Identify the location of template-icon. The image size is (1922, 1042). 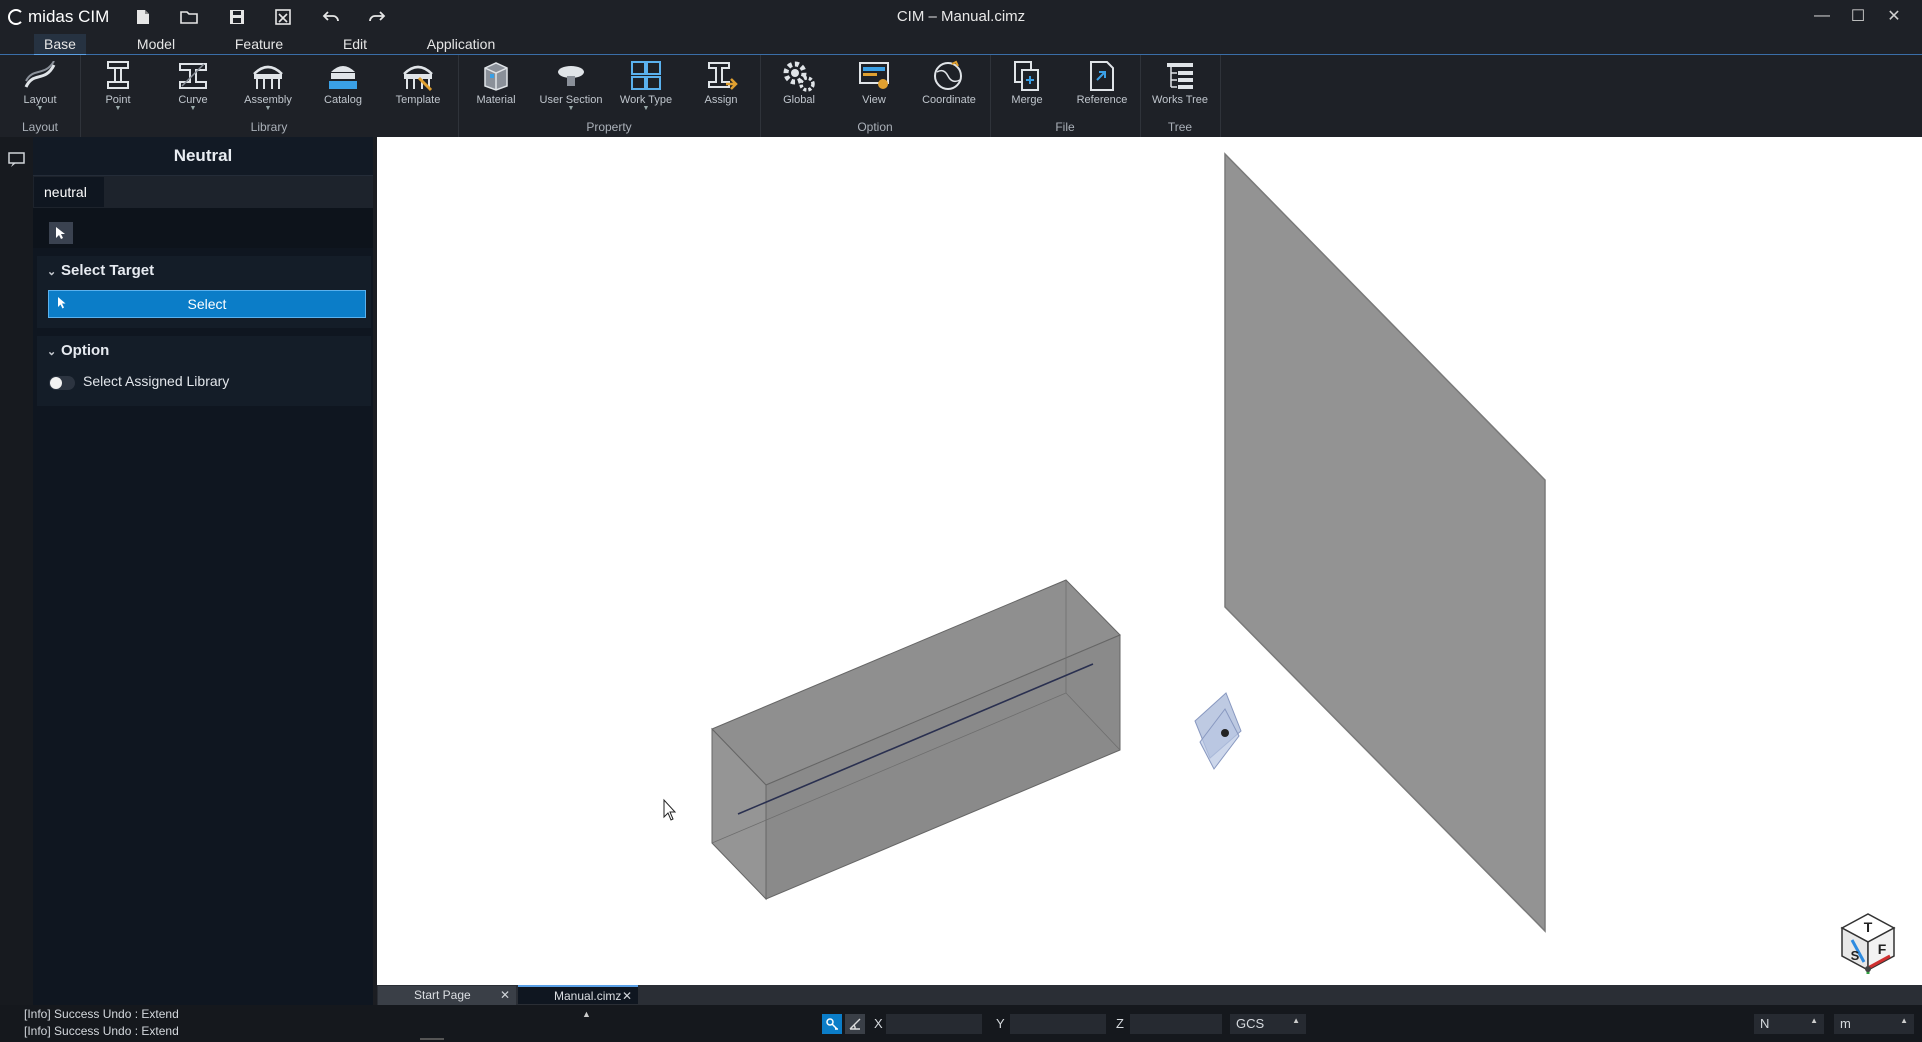
(418, 76).